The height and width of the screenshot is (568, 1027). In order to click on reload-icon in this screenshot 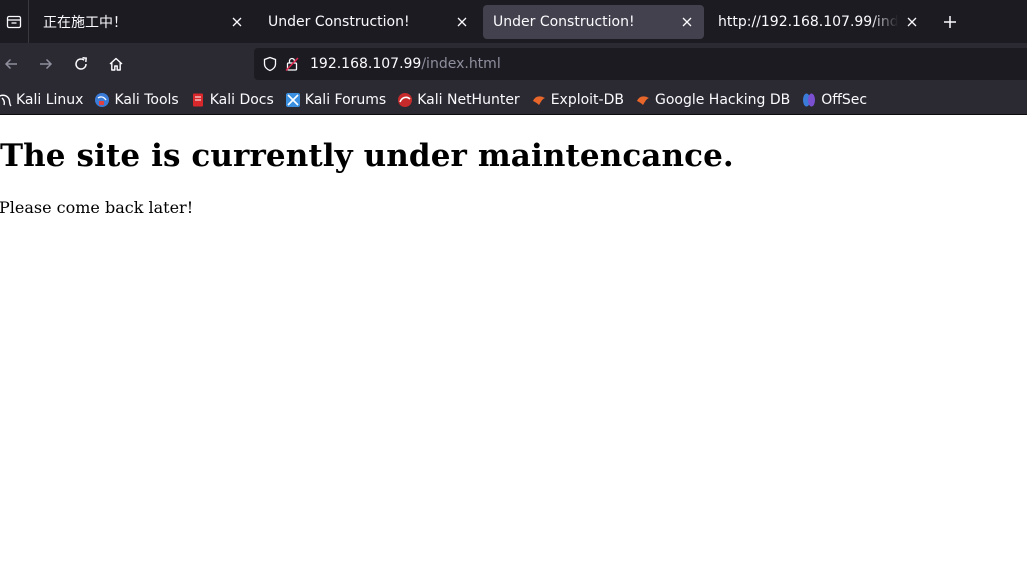, I will do `click(81, 63)`.